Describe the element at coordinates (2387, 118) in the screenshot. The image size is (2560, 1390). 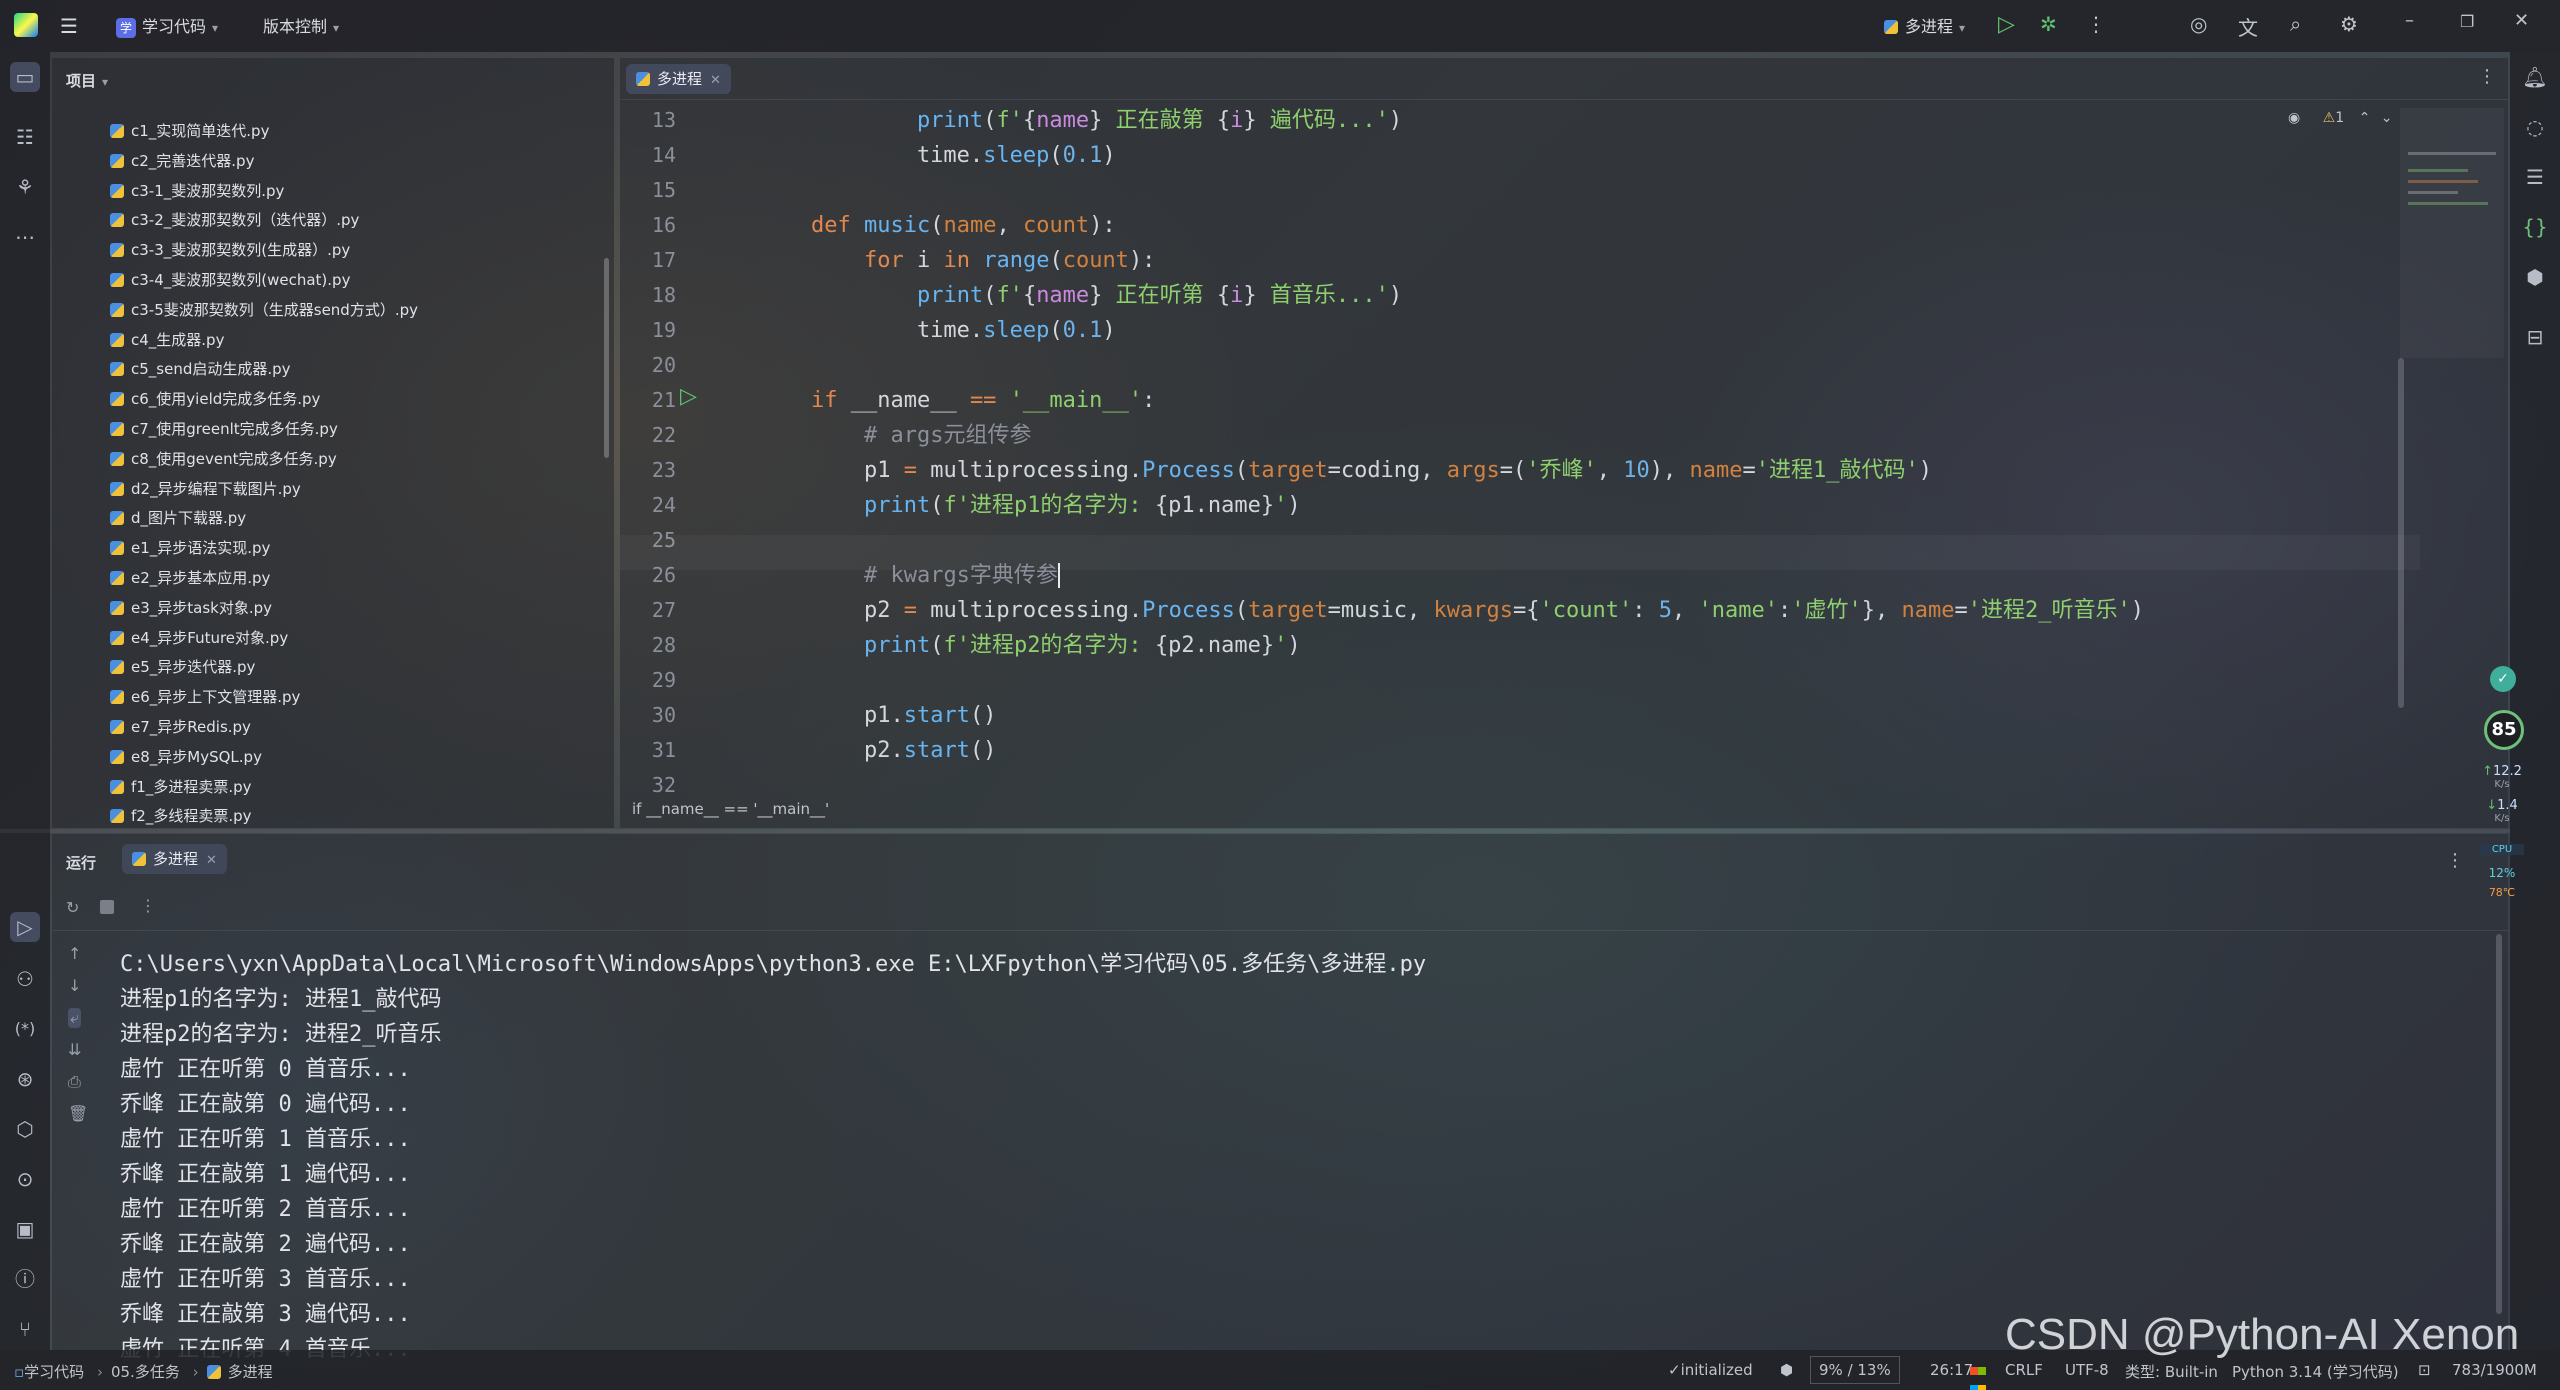
I see `chevron-down-icon: ⌄` at that location.